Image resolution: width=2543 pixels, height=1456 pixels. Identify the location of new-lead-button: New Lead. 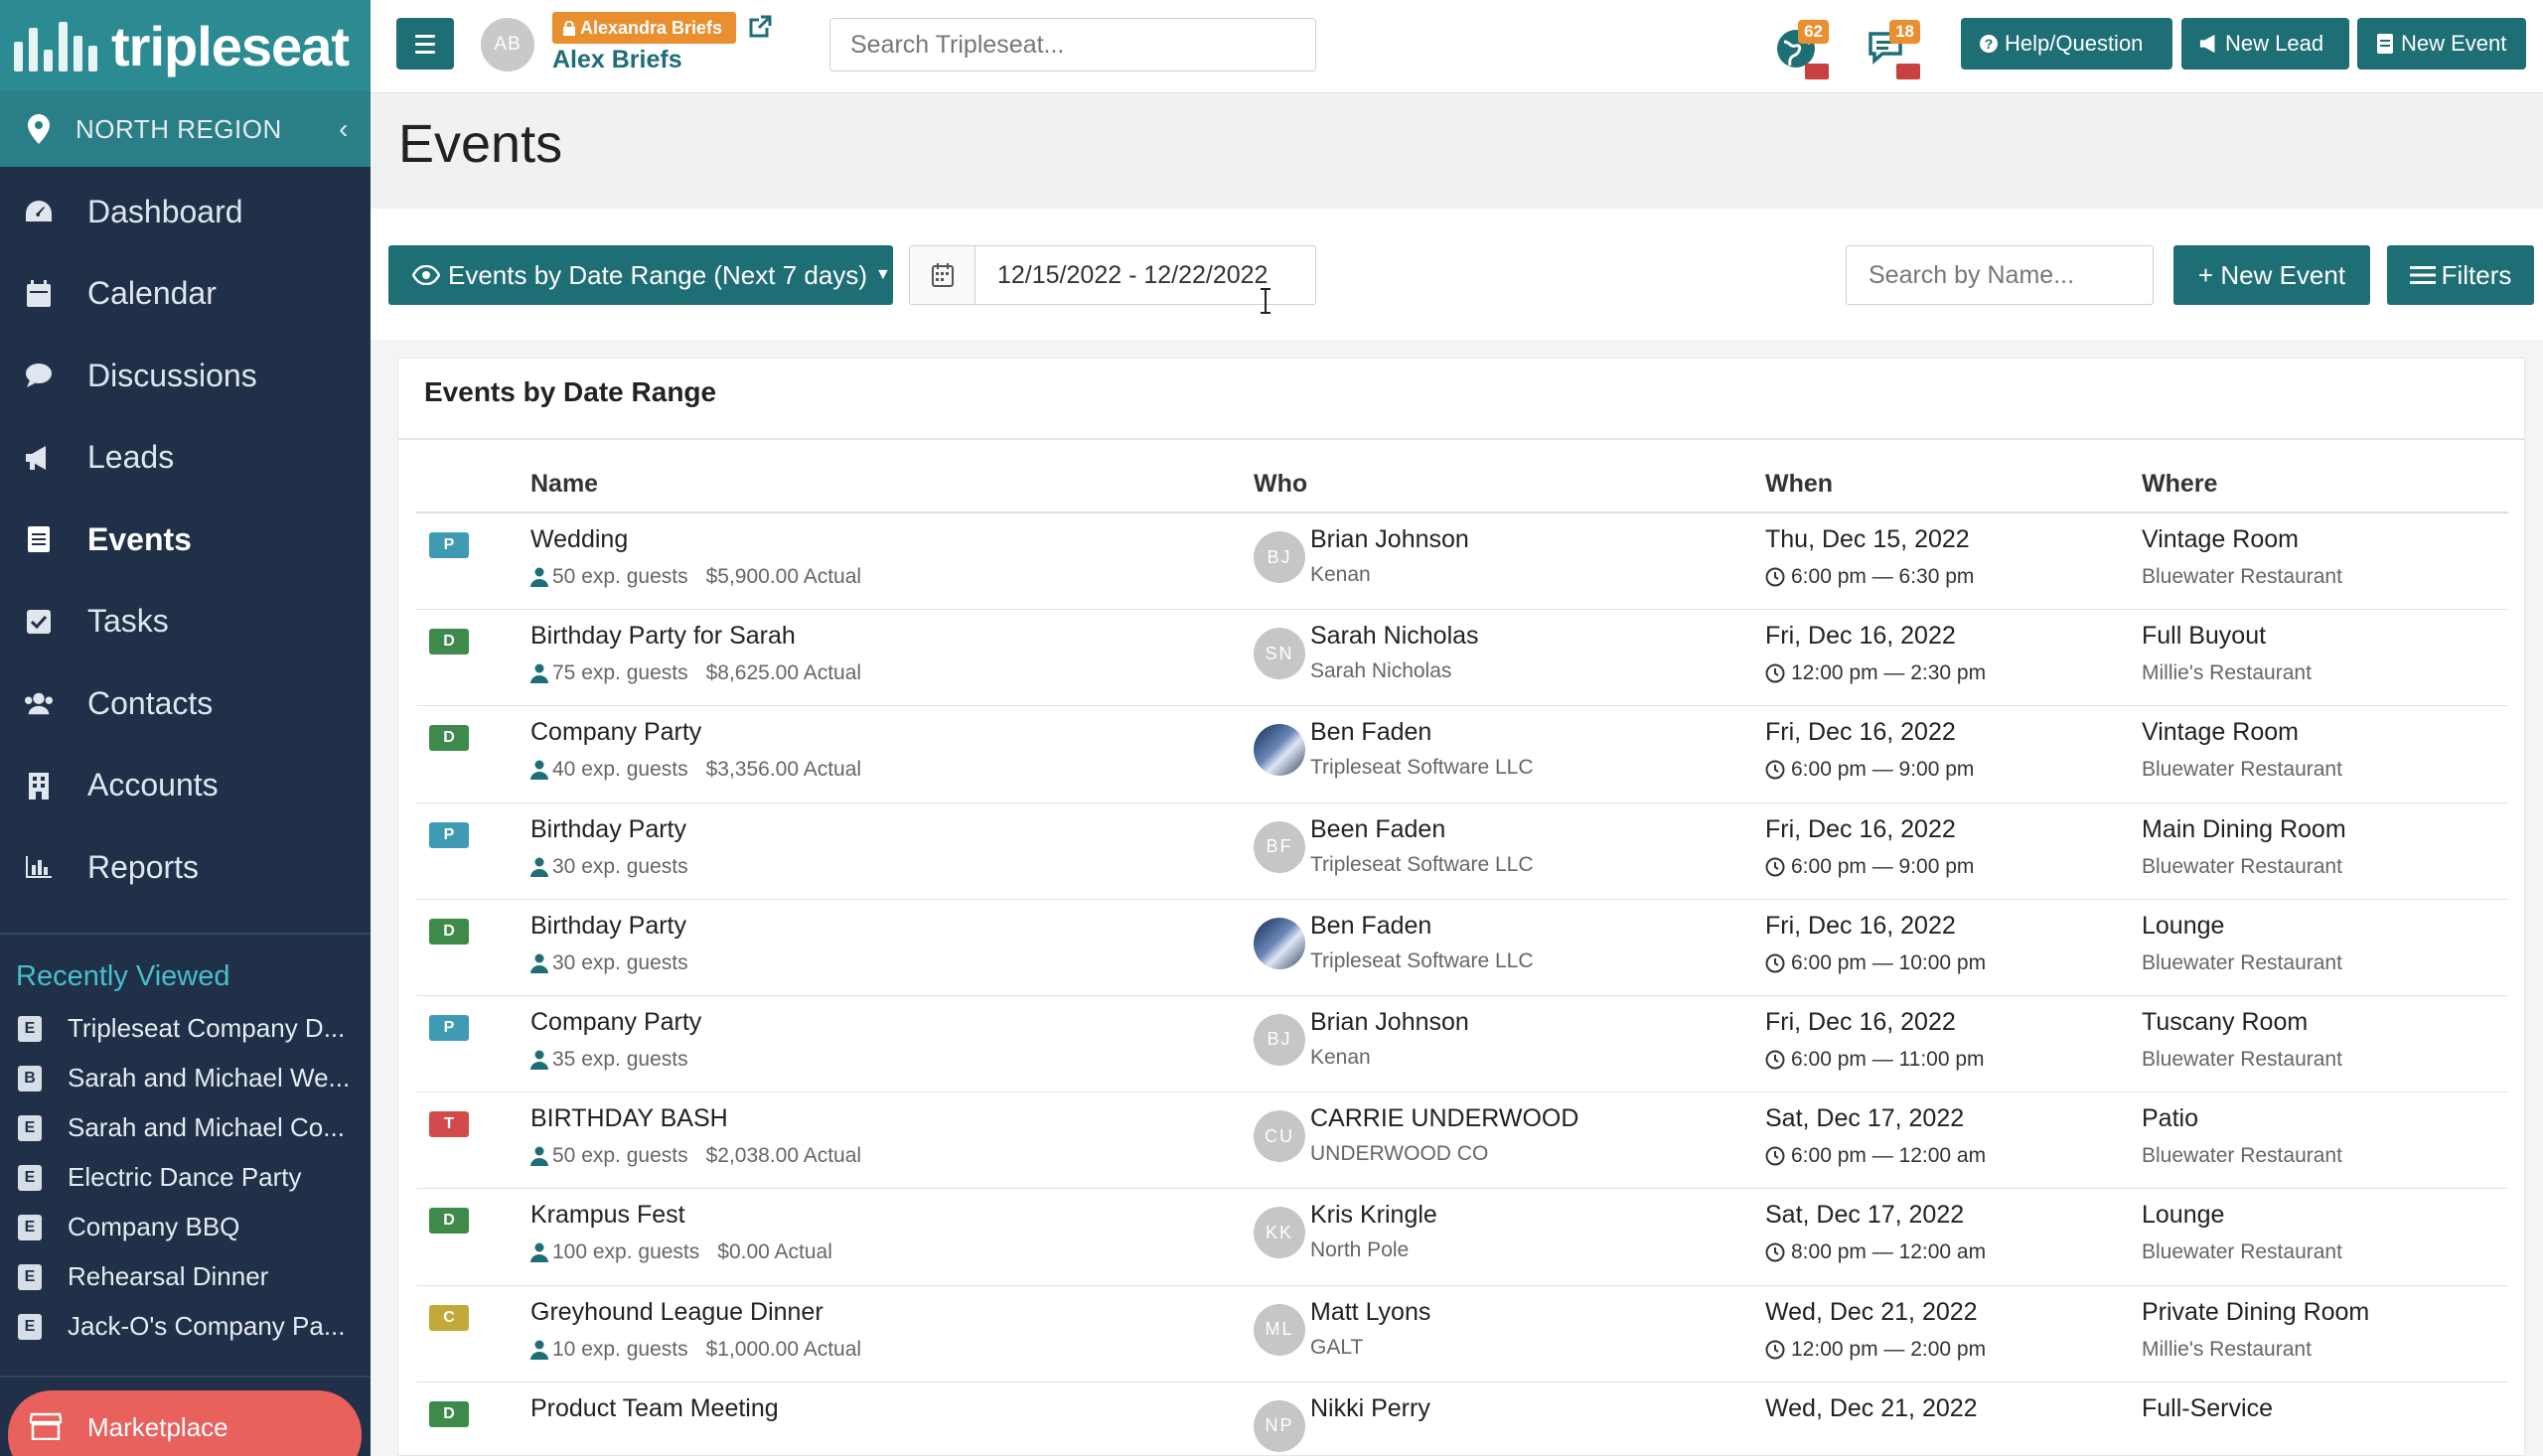
(2265, 44).